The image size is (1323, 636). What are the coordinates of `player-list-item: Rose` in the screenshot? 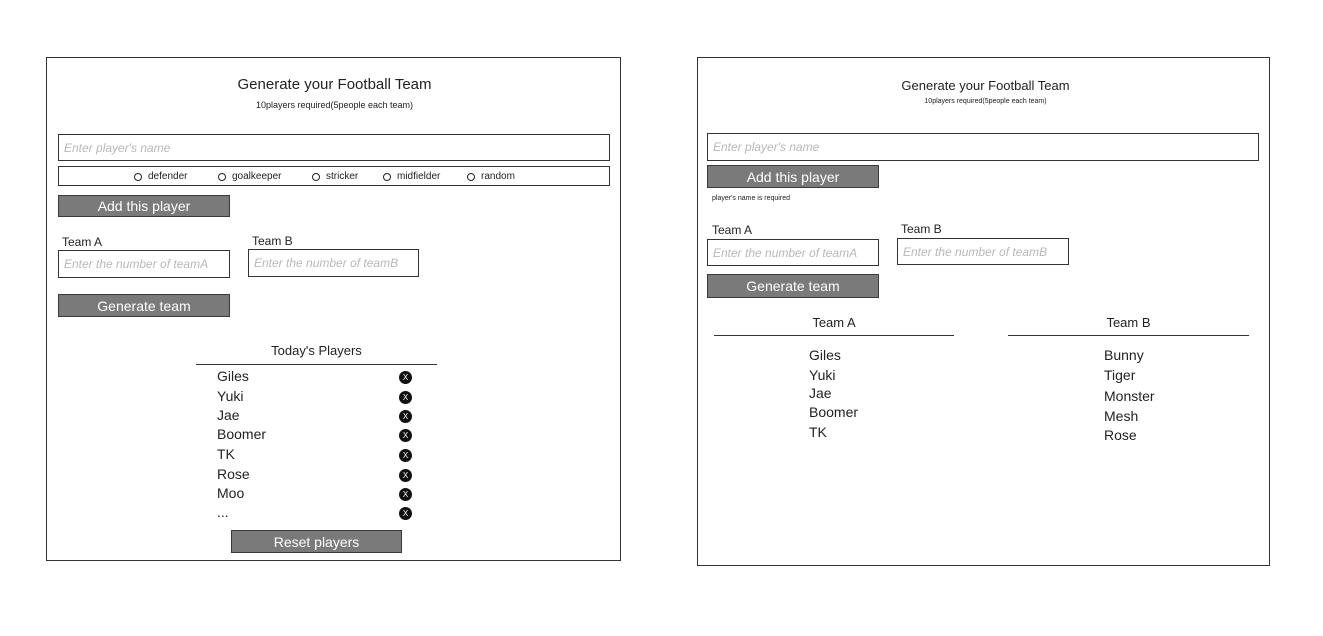 It's located at (233, 474).